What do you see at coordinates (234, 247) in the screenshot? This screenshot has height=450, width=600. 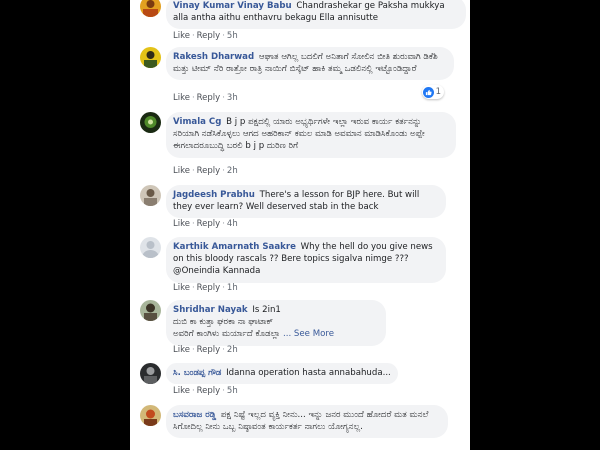 I see `comment-author: Karthik Amarnath Saakre` at bounding box center [234, 247].